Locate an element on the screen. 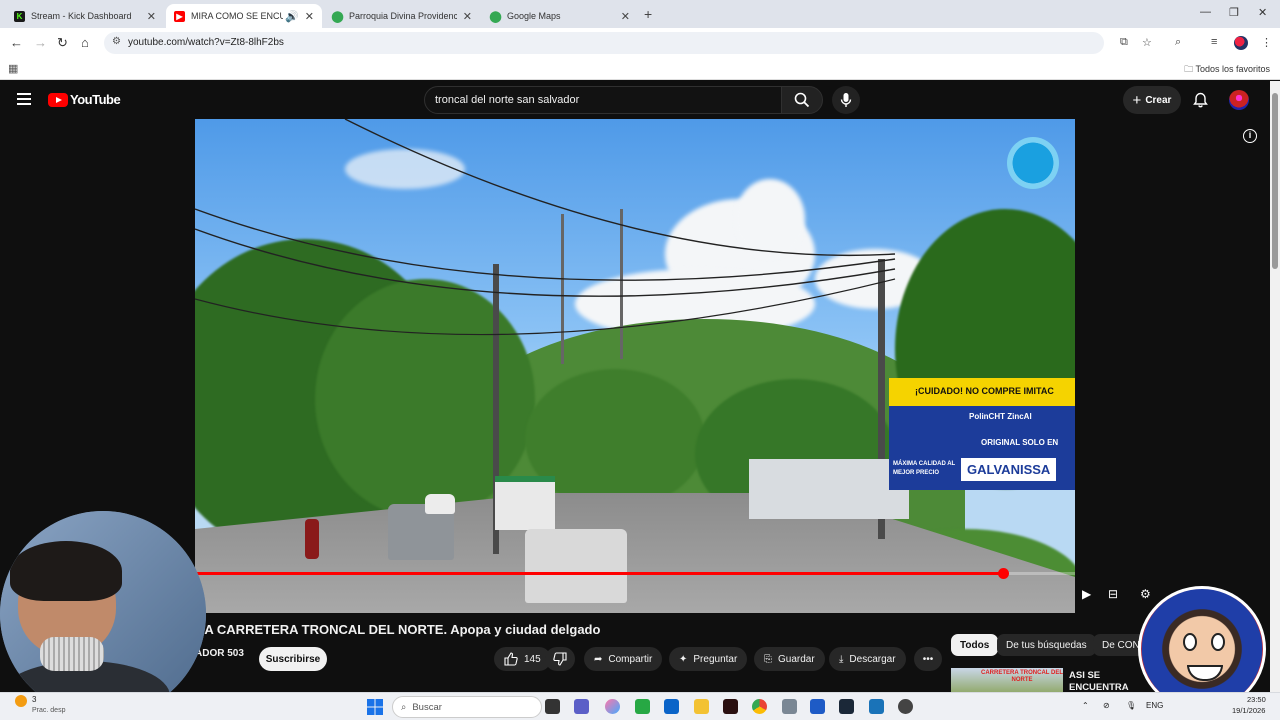 This screenshot has width=1280, height=720. taskbar-search: ⌕ Buscar is located at coordinates (467, 707).